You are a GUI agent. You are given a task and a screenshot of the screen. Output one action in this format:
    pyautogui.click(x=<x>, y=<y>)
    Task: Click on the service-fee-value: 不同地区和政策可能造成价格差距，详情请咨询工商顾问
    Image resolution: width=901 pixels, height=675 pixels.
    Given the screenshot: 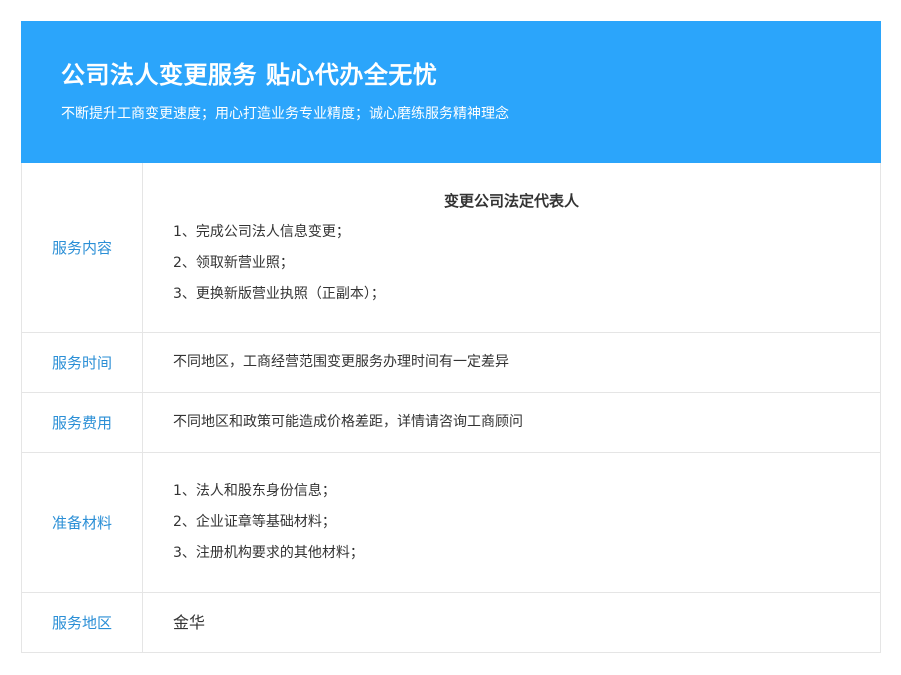 What is the action you would take?
    pyautogui.click(x=511, y=422)
    